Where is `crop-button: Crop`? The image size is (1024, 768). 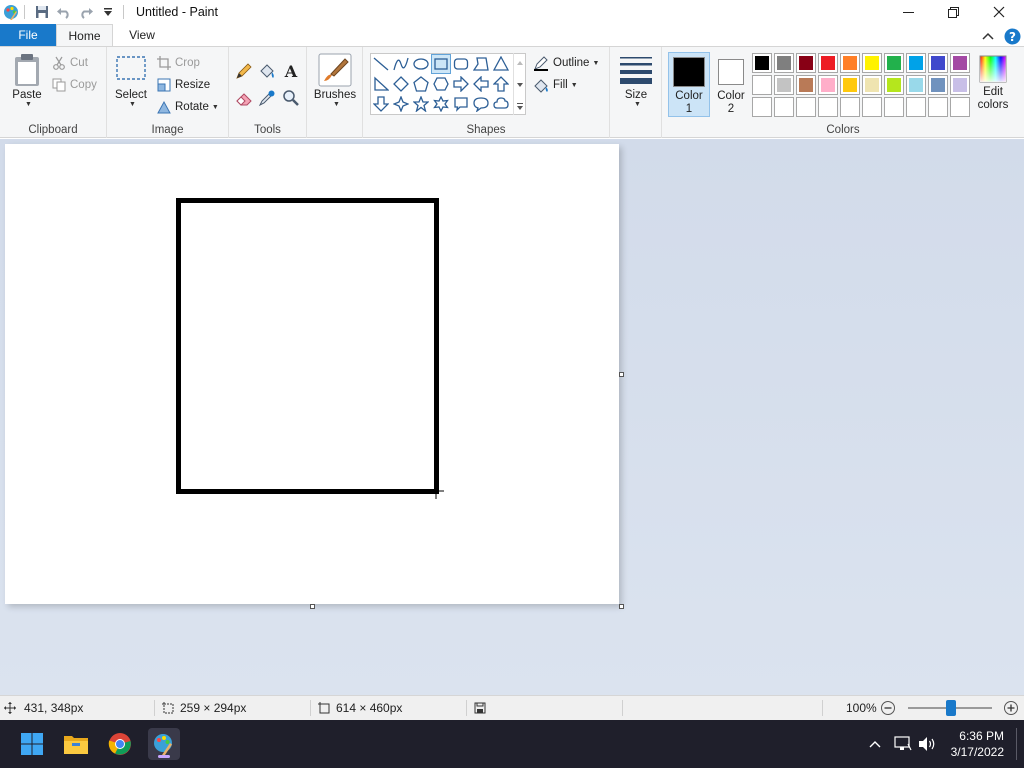
crop-button: Crop is located at coordinates (178, 63).